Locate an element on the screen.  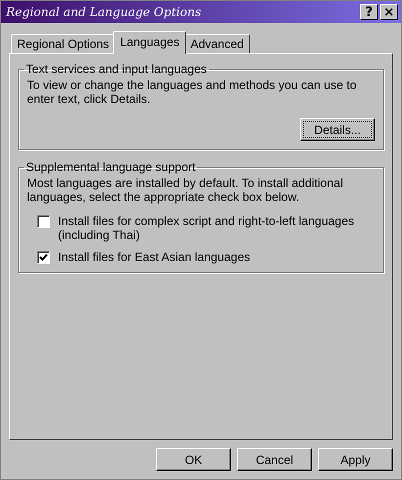
tab: Languages is located at coordinates (149, 42).